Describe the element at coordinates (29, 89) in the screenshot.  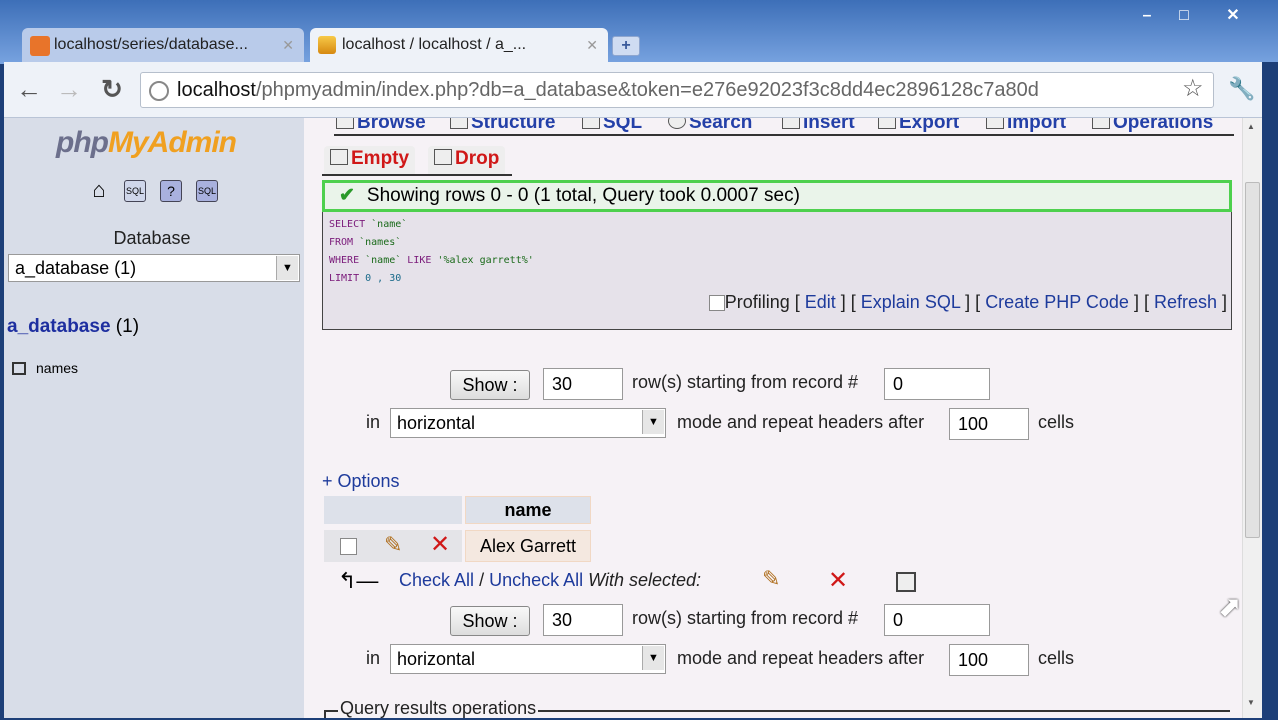
I see `back-button: ←` at that location.